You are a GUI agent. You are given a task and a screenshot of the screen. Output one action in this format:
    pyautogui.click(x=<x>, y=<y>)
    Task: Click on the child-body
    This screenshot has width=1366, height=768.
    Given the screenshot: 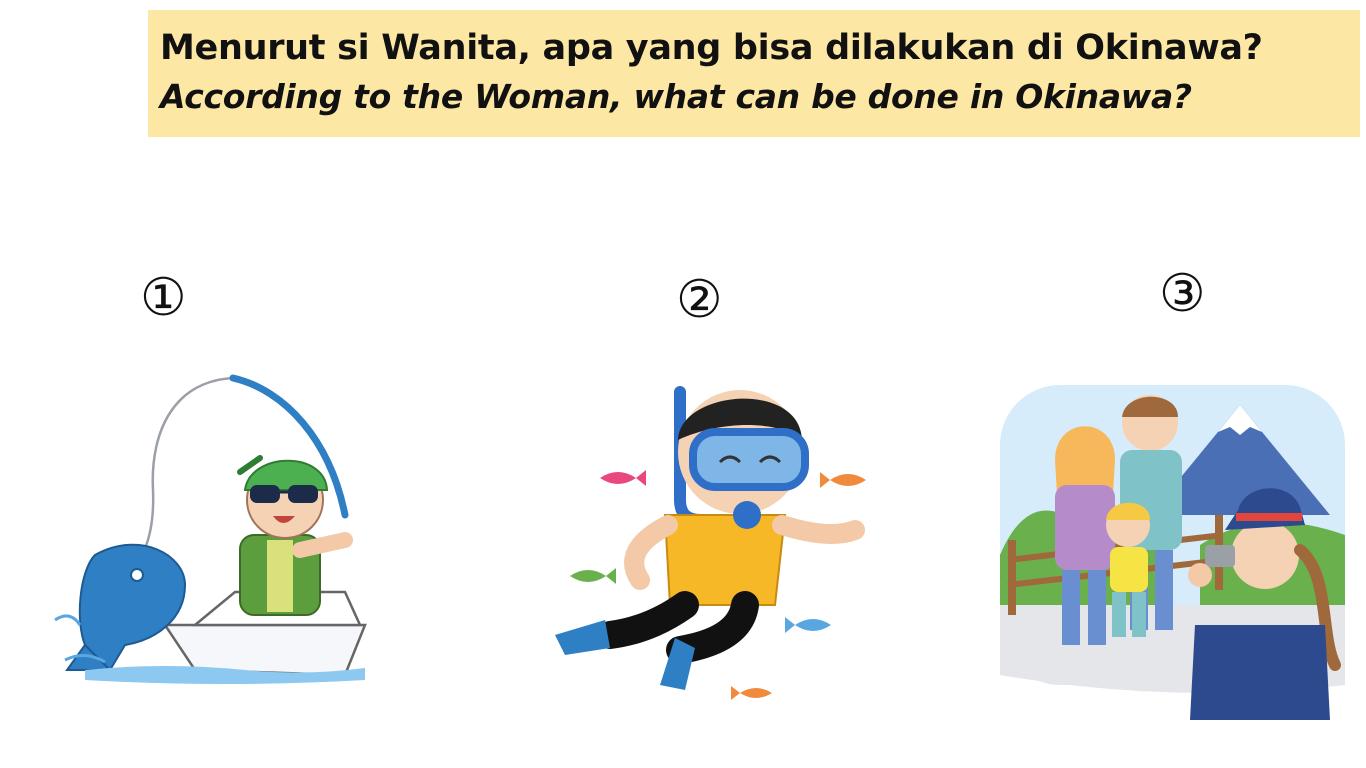 What is the action you would take?
    pyautogui.click(x=1129, y=569)
    